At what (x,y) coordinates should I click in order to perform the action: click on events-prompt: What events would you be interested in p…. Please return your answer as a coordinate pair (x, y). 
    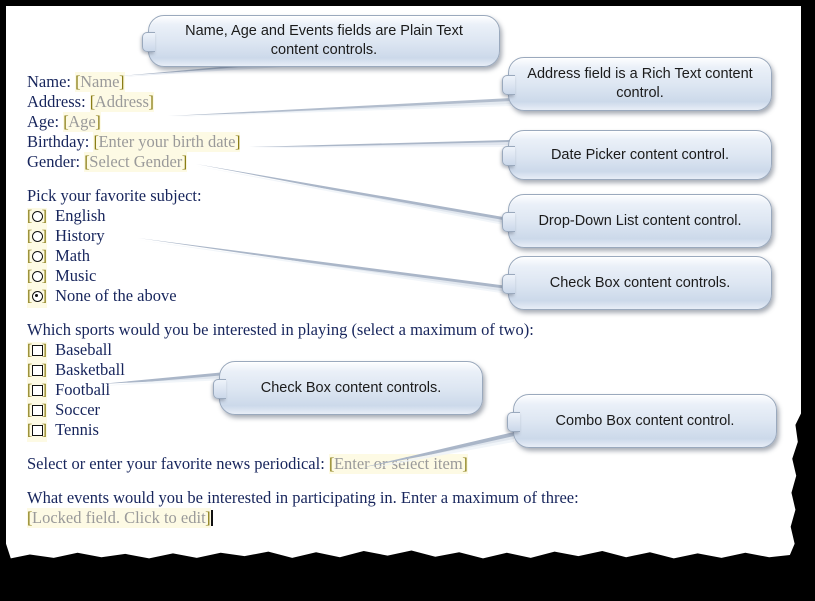
    Looking at the image, I should click on (303, 497).